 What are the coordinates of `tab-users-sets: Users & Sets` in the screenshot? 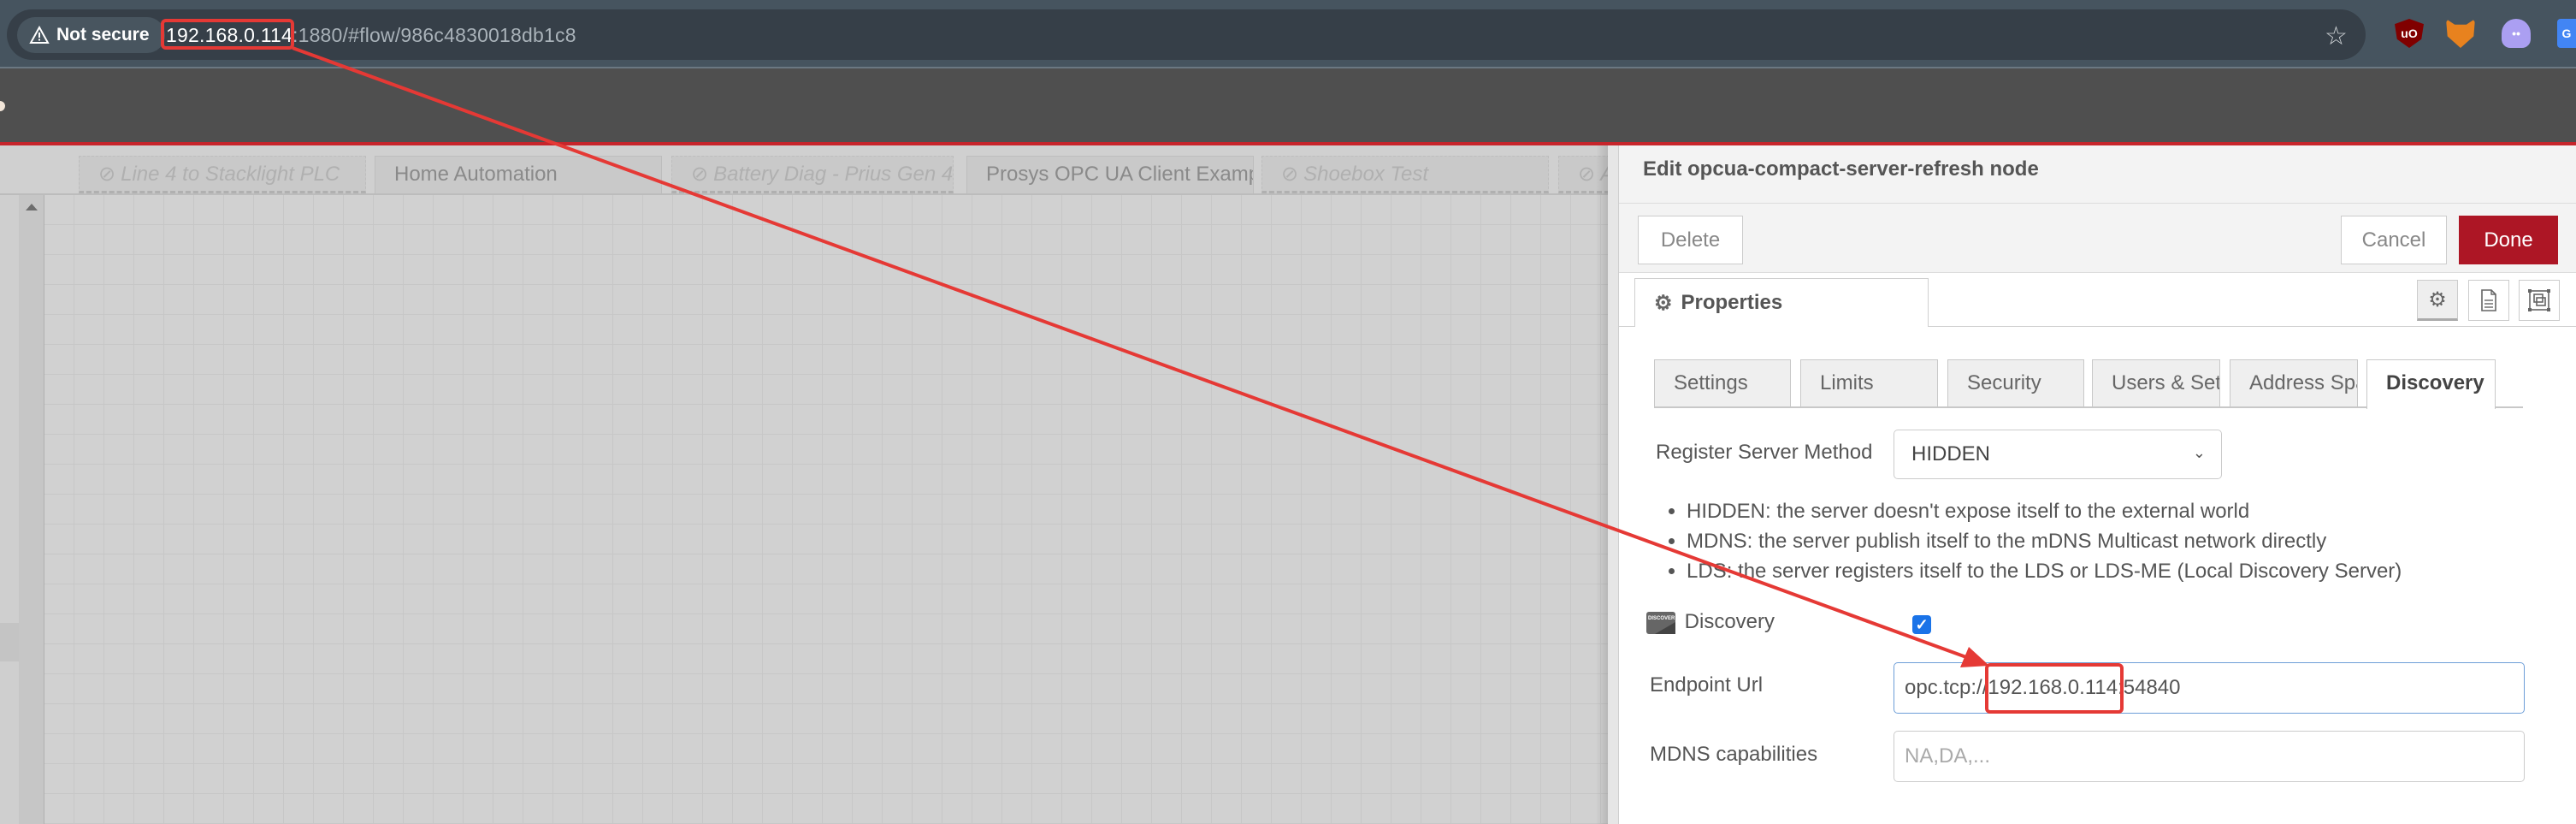 It's located at (2156, 383).